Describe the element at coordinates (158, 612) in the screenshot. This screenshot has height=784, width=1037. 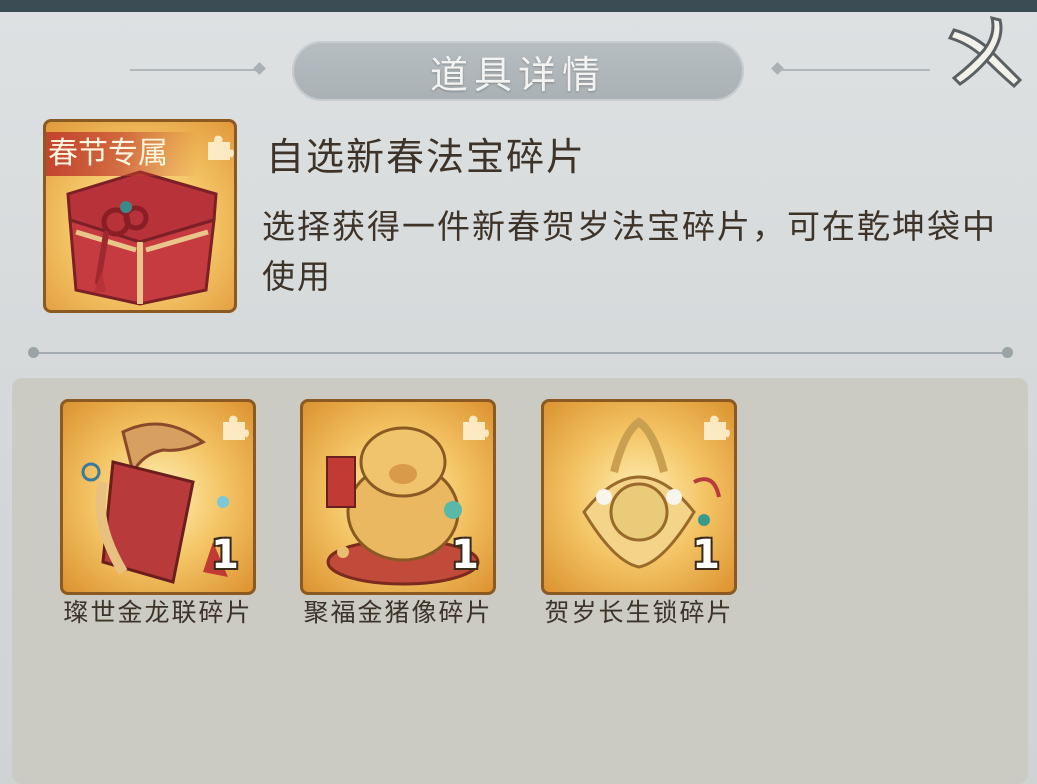
I see `reward-name: 璨世金龙联碎片` at that location.